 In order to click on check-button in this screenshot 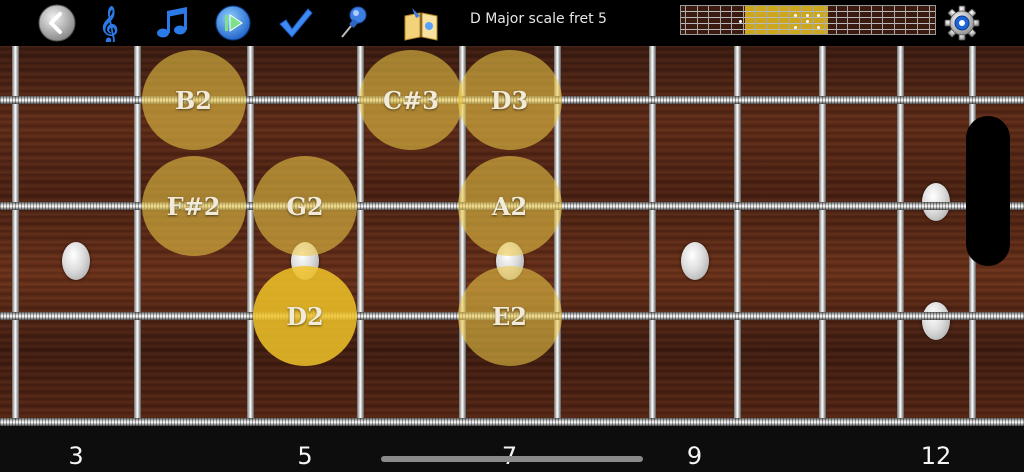, I will do `click(295, 23)`.